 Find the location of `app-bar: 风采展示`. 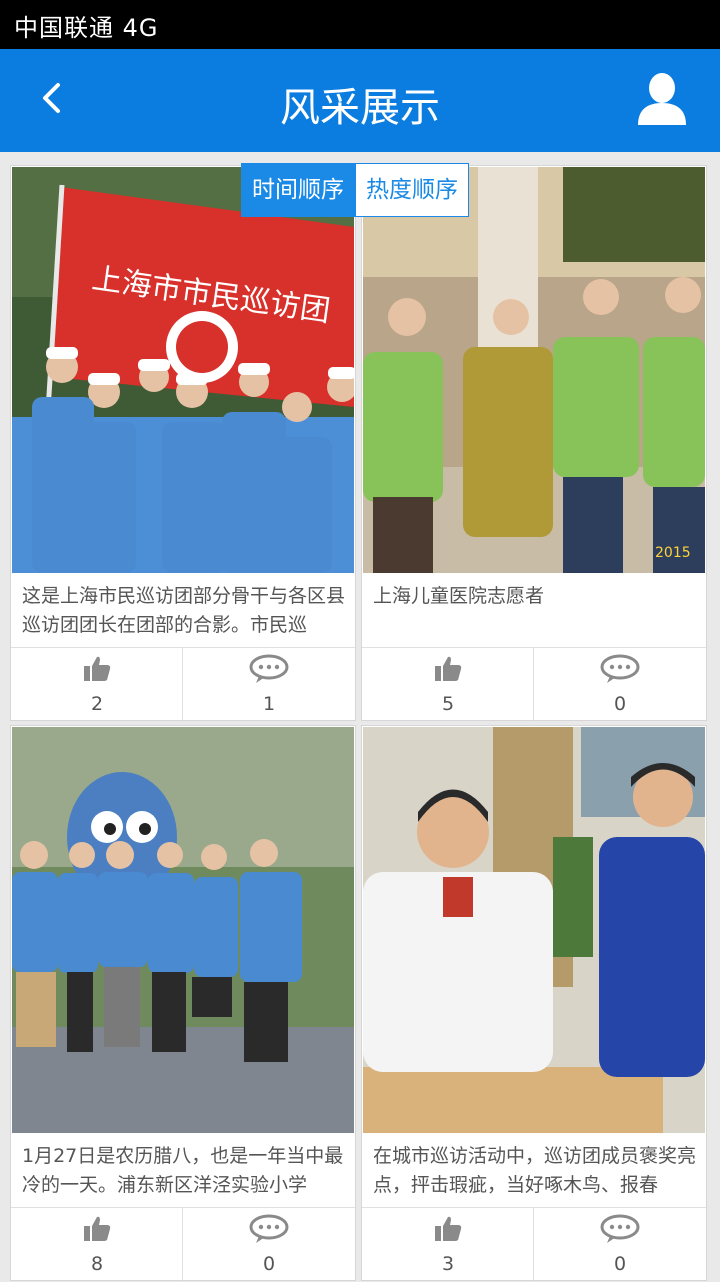

app-bar: 风采展示 is located at coordinates (360, 100).